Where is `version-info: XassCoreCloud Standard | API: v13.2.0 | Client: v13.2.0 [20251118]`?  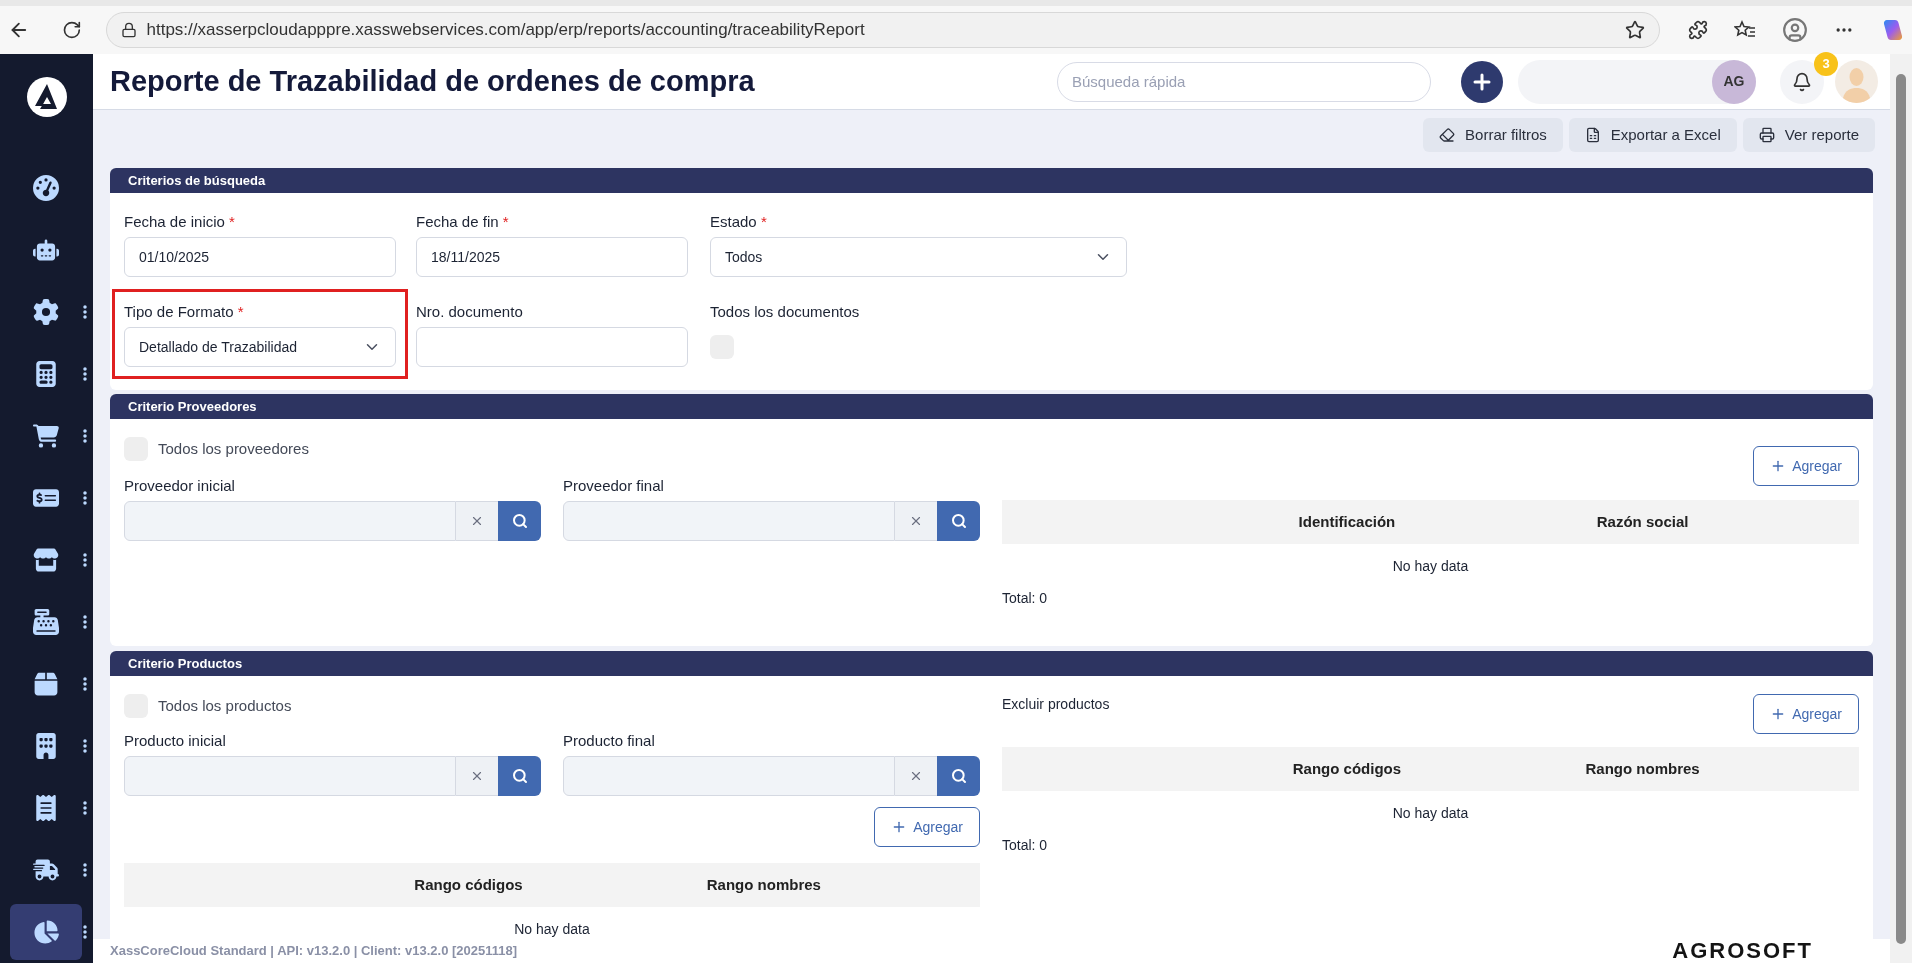 version-info: XassCoreCloud Standard | API: v13.2.0 | Client: v13.2.0 [20251118] is located at coordinates (314, 951).